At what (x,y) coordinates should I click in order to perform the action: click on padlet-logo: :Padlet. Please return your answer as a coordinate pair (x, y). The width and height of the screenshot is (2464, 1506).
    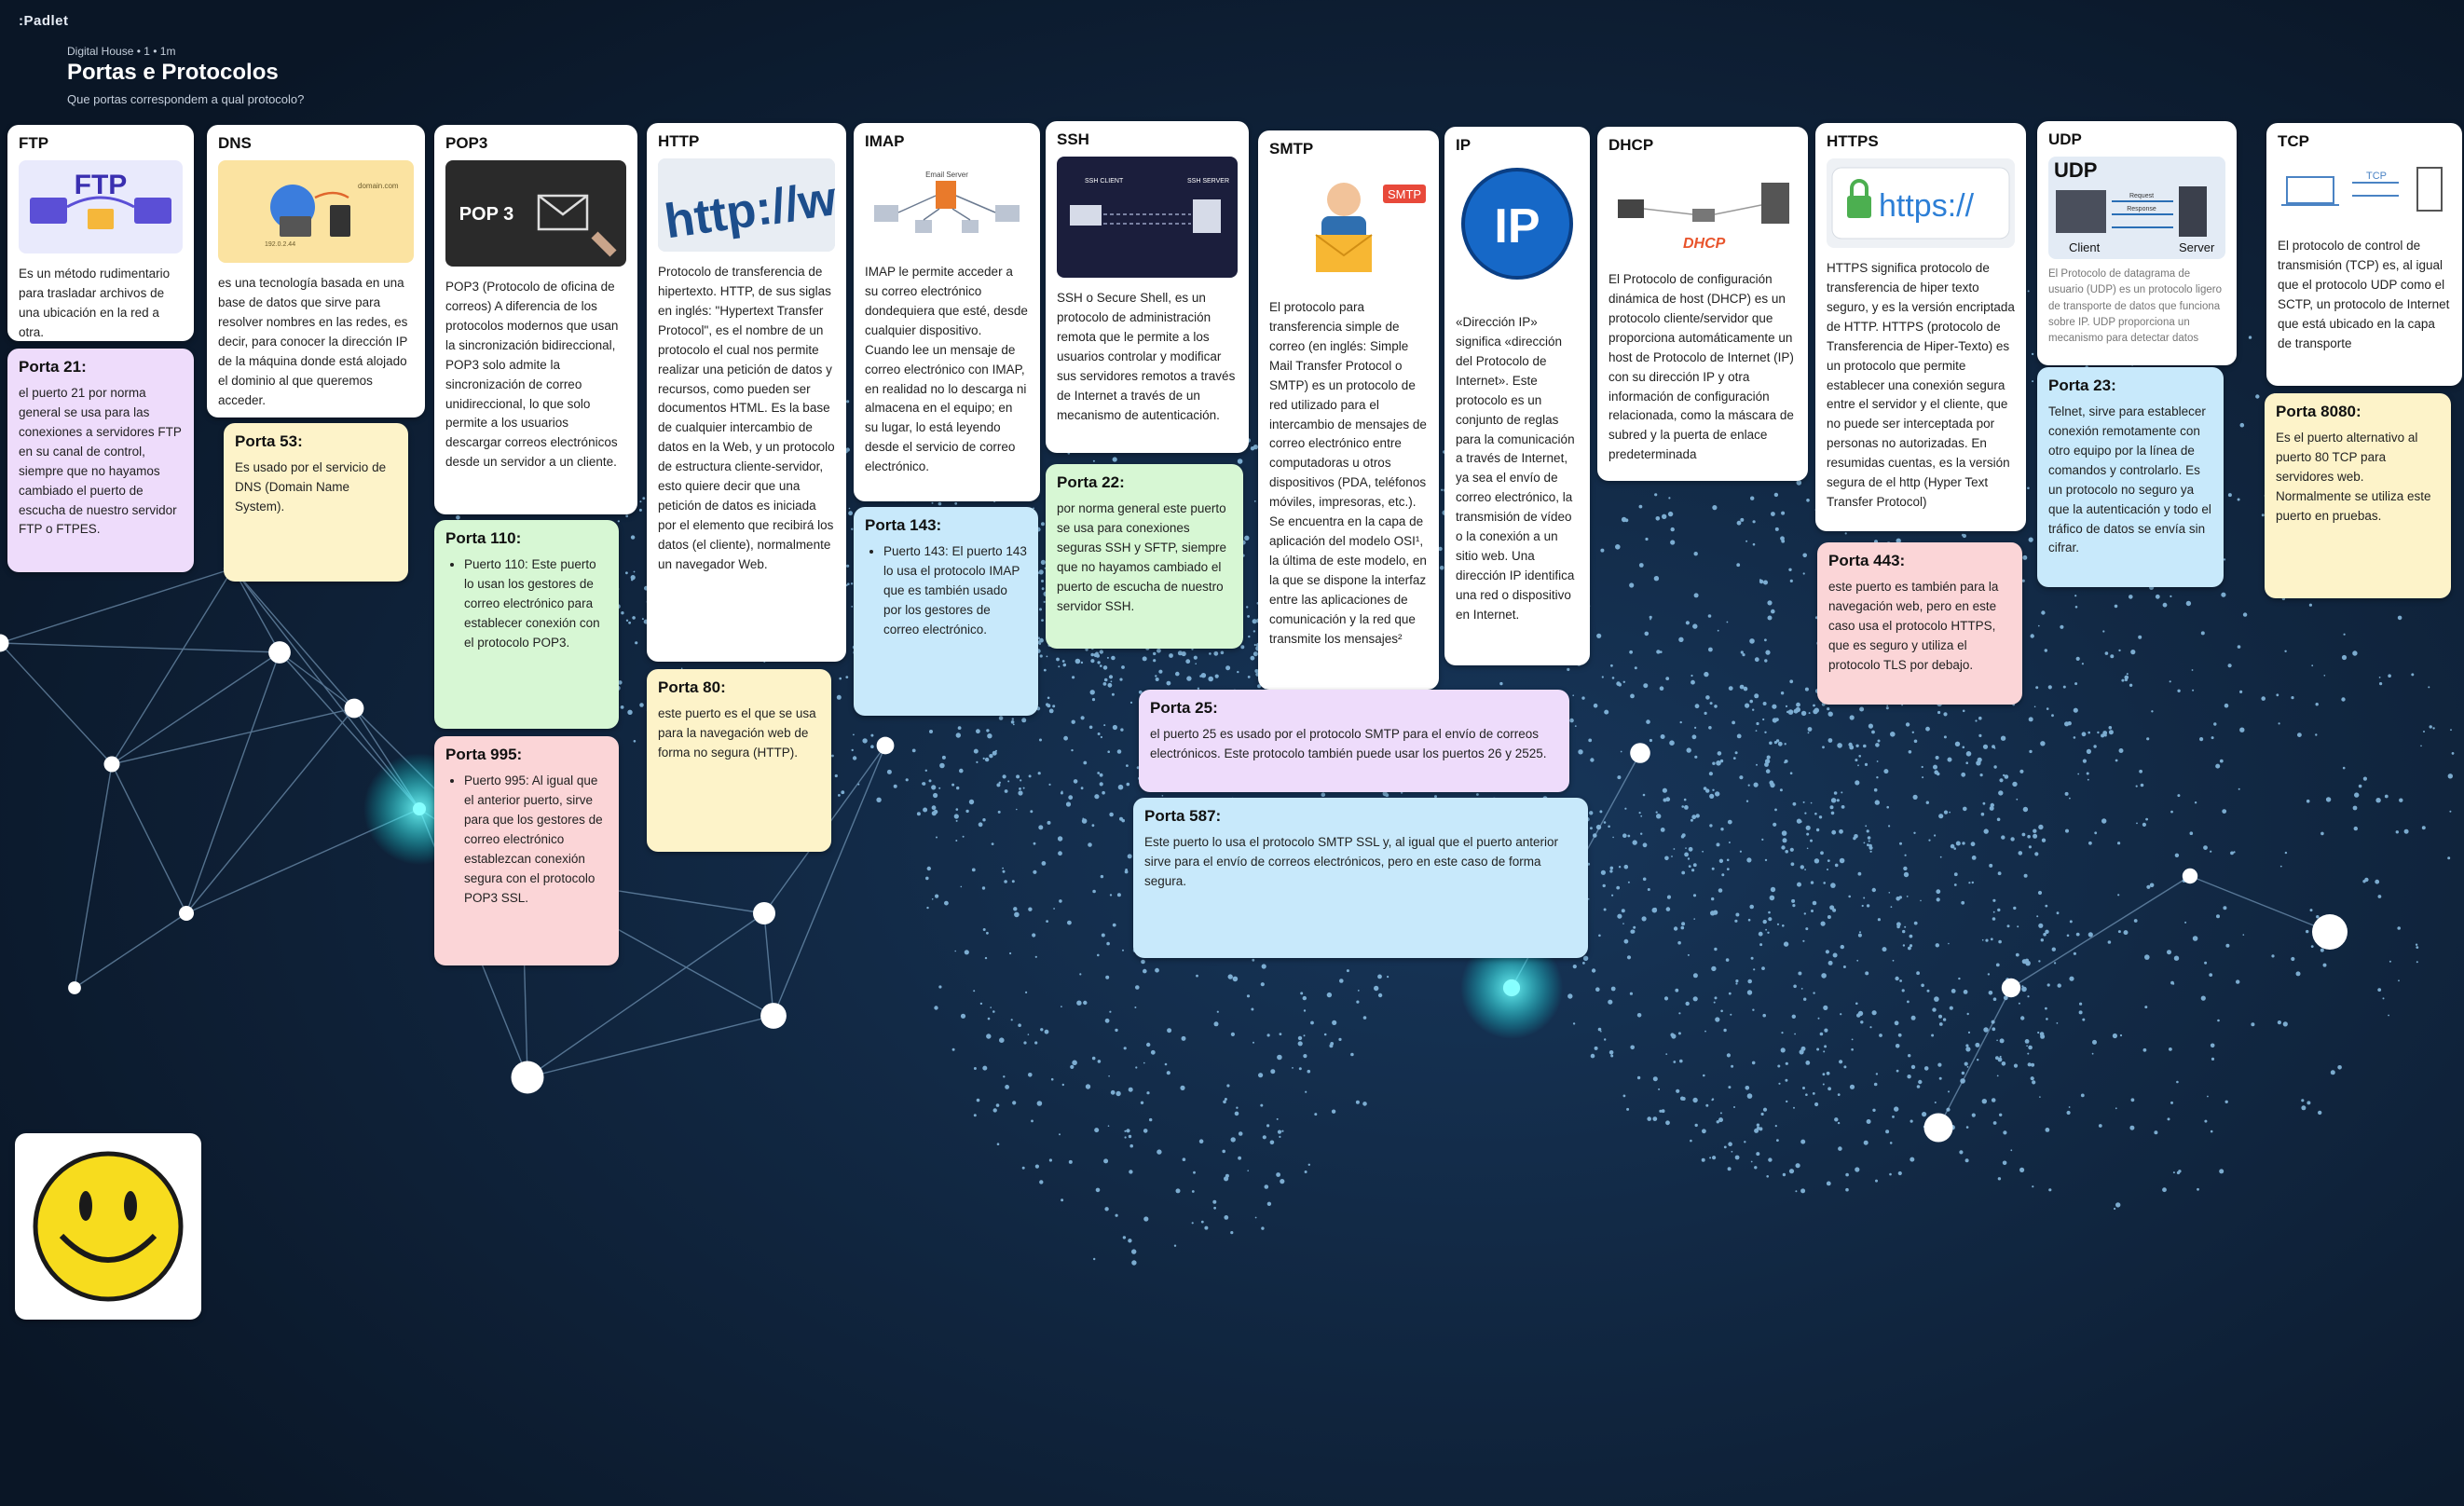
    Looking at the image, I should click on (44, 21).